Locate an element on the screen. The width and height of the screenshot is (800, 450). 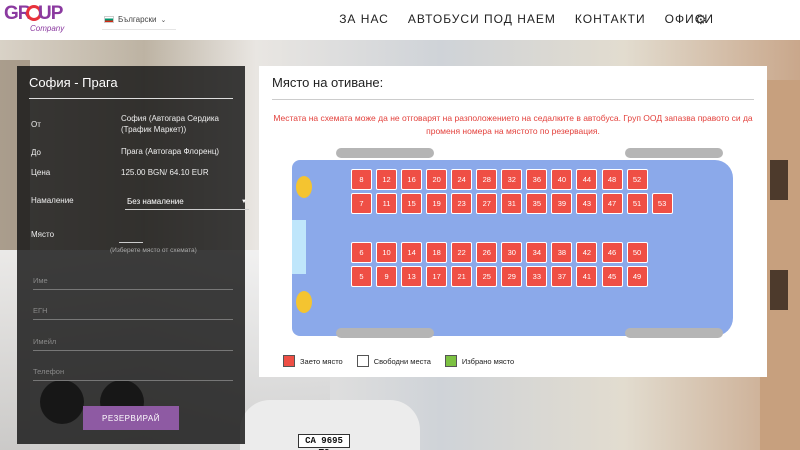
seat-52: 52 is located at coordinates (637, 179).